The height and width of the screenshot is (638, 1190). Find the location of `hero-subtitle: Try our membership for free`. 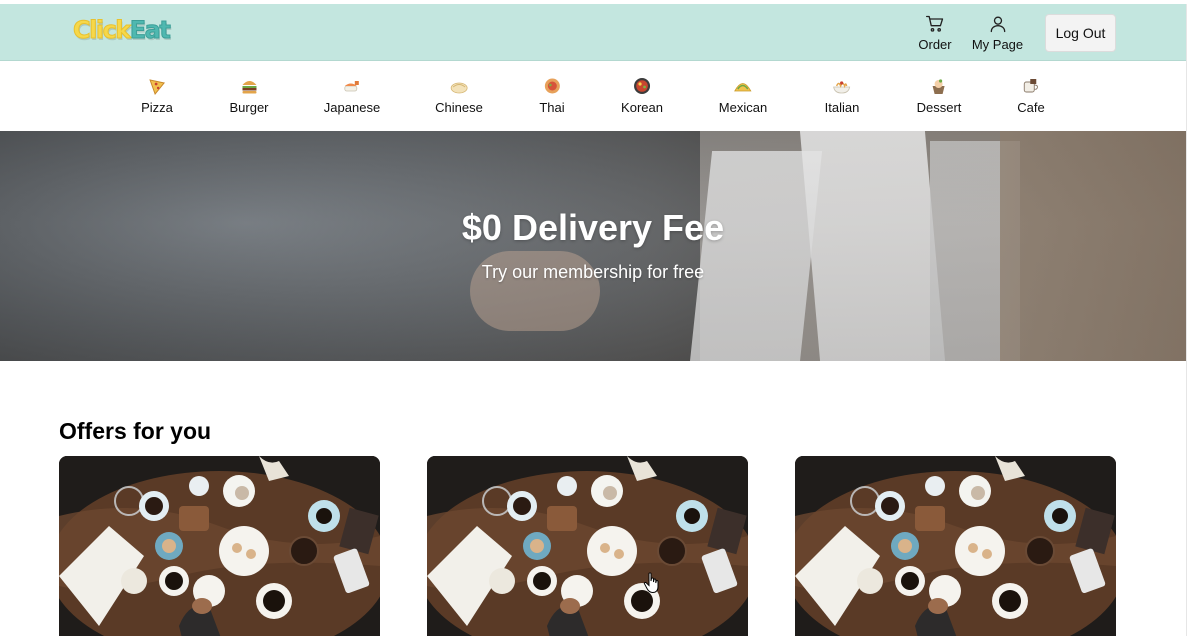

hero-subtitle: Try our membership for free is located at coordinates (593, 272).